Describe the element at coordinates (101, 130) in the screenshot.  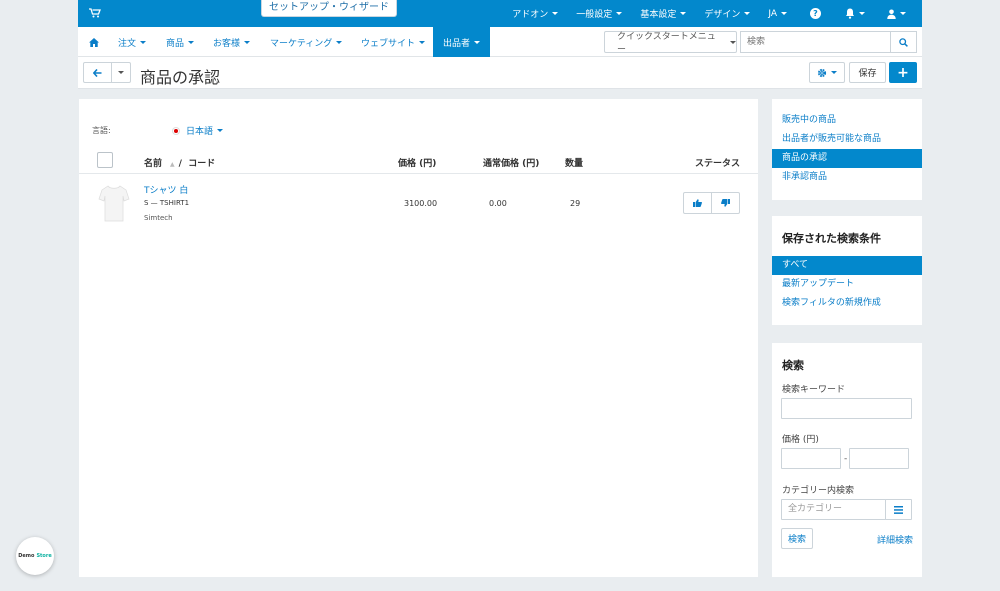
I see `language-label: 言語:` at that location.